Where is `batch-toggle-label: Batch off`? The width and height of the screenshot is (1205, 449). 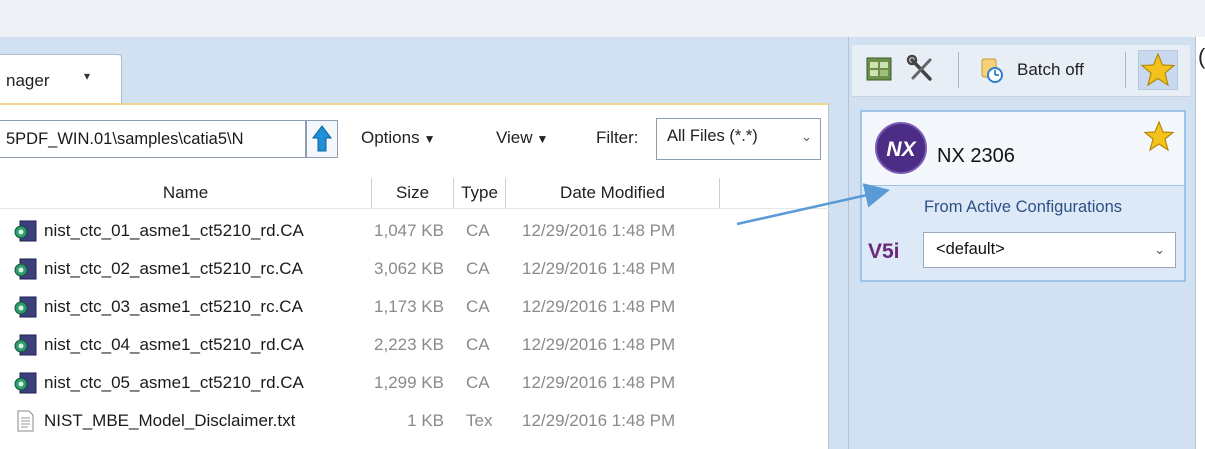 batch-toggle-label: Batch off is located at coordinates (1050, 70).